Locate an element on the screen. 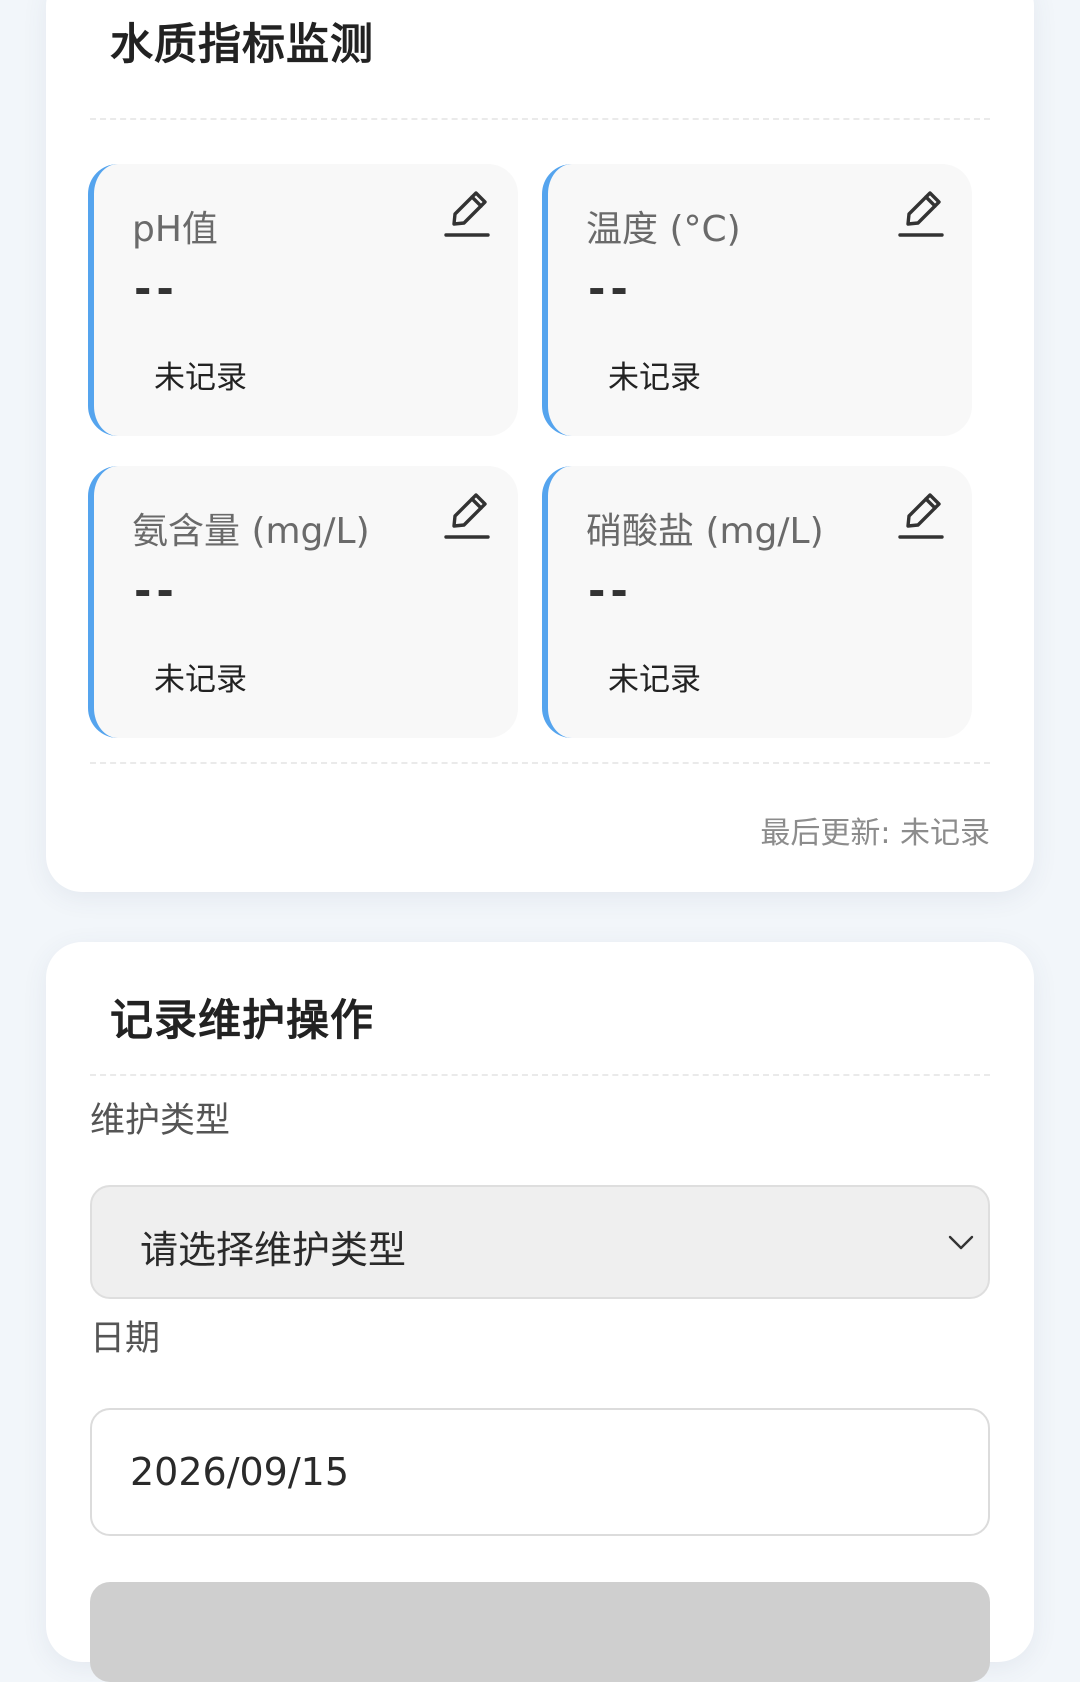 This screenshot has height=1682, width=1080. edit-ph-button is located at coordinates (467, 212).